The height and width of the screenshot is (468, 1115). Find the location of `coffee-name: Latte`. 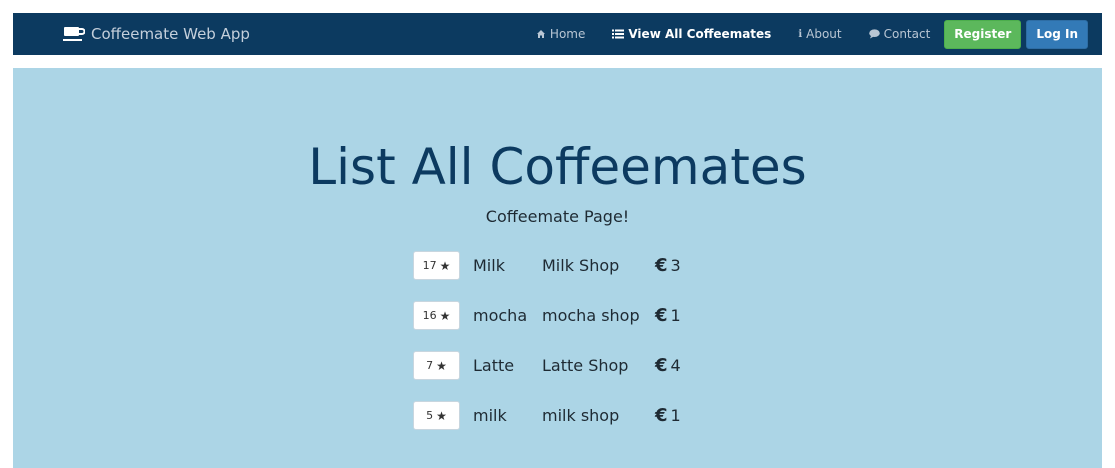

coffee-name: Latte is located at coordinates (494, 365).